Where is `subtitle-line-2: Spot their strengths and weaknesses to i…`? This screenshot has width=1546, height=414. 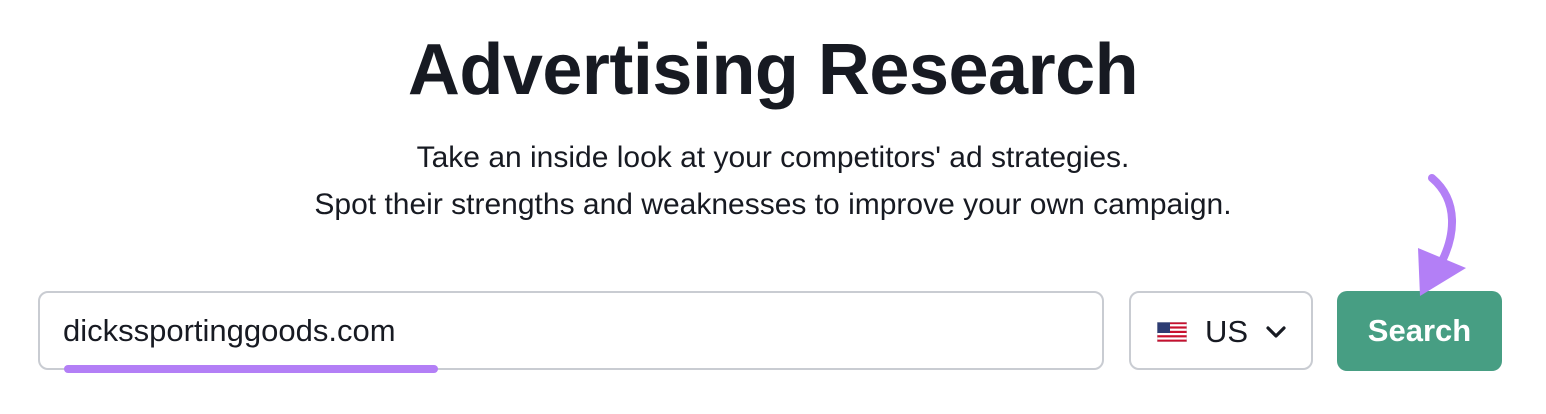
subtitle-line-2: Spot their strengths and weaknesses to i… is located at coordinates (773, 204).